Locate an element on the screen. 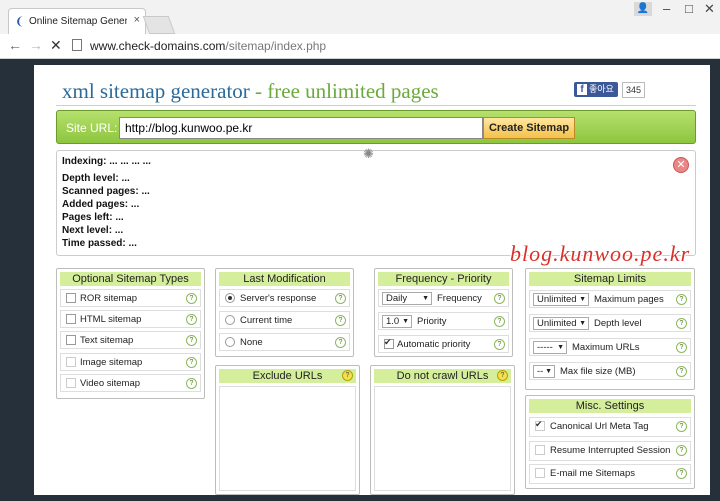  minimize-icon: – is located at coordinates (666, 8).